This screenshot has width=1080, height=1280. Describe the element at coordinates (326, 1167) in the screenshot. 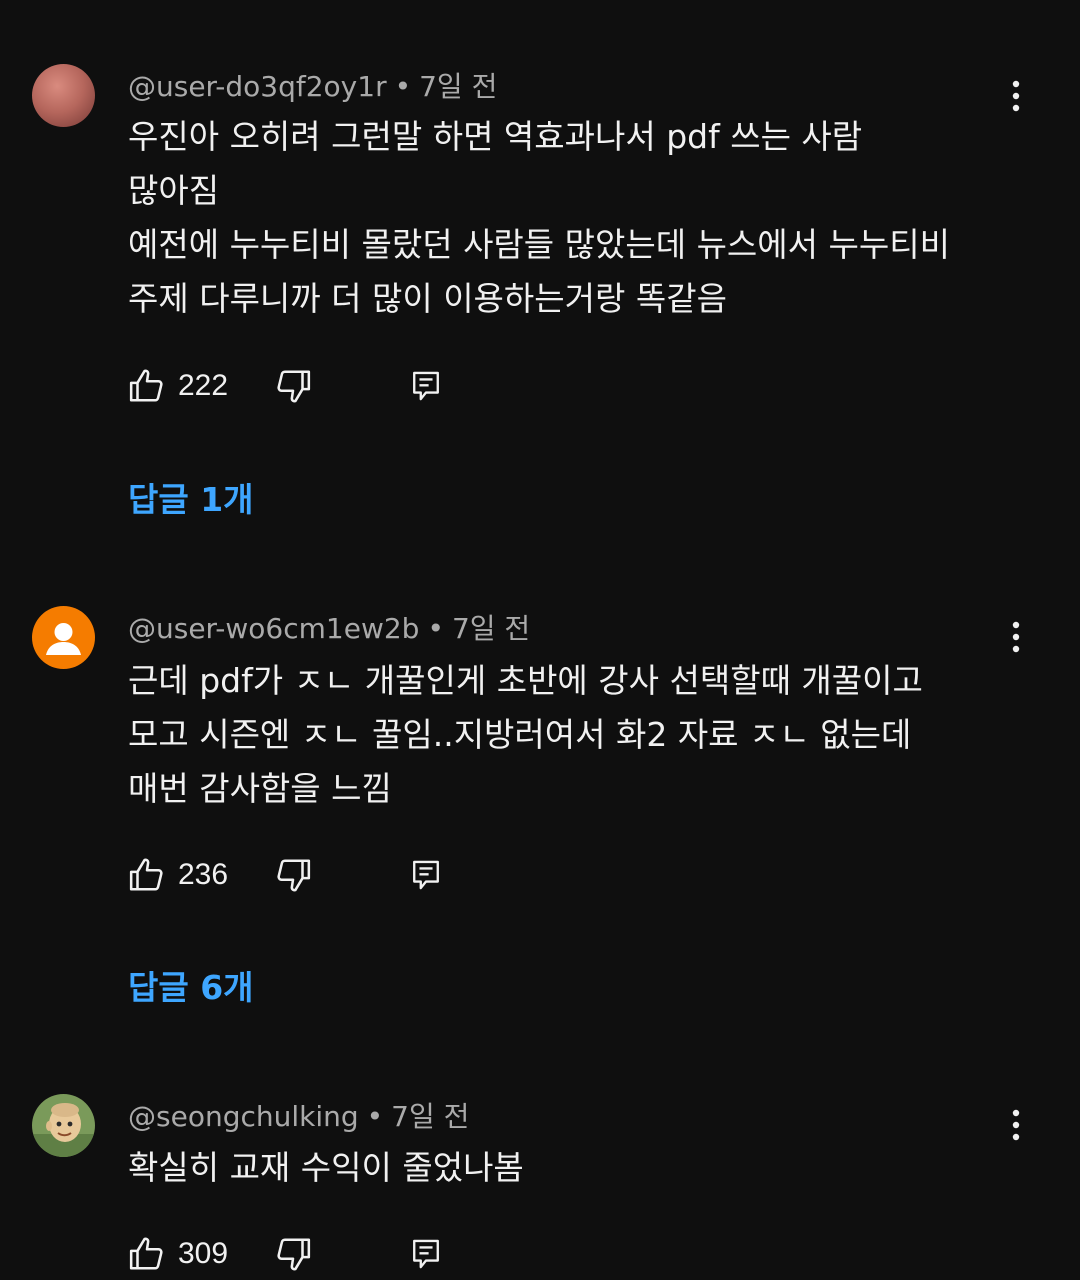

I see `comment-line: 확실히 교재 수익이 줄었나봄` at that location.